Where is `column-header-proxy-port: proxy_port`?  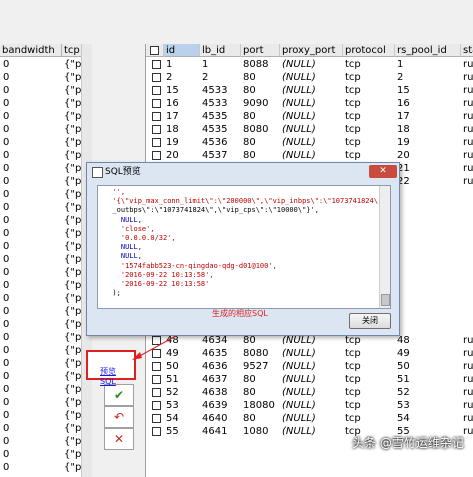
column-header-proxy-port: proxy_port is located at coordinates (311, 50).